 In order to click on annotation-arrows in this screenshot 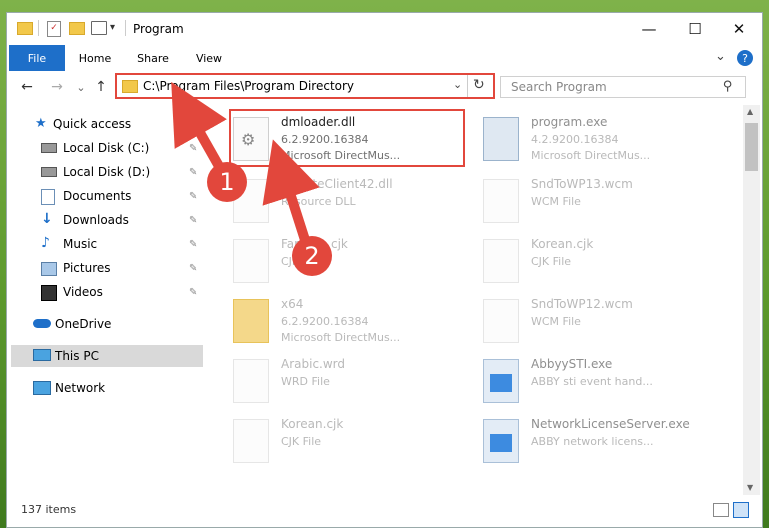, I will do `click(245, 161)`.